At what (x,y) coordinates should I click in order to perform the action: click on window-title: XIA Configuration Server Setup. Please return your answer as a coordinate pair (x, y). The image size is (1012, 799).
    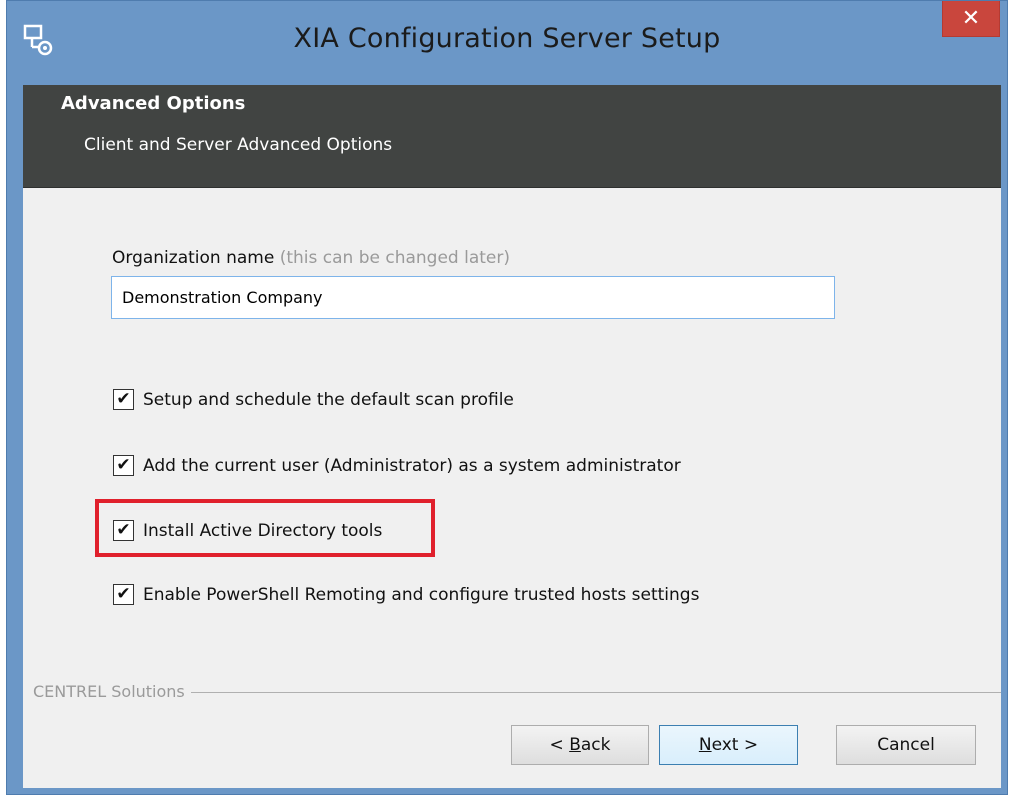
    Looking at the image, I should click on (507, 38).